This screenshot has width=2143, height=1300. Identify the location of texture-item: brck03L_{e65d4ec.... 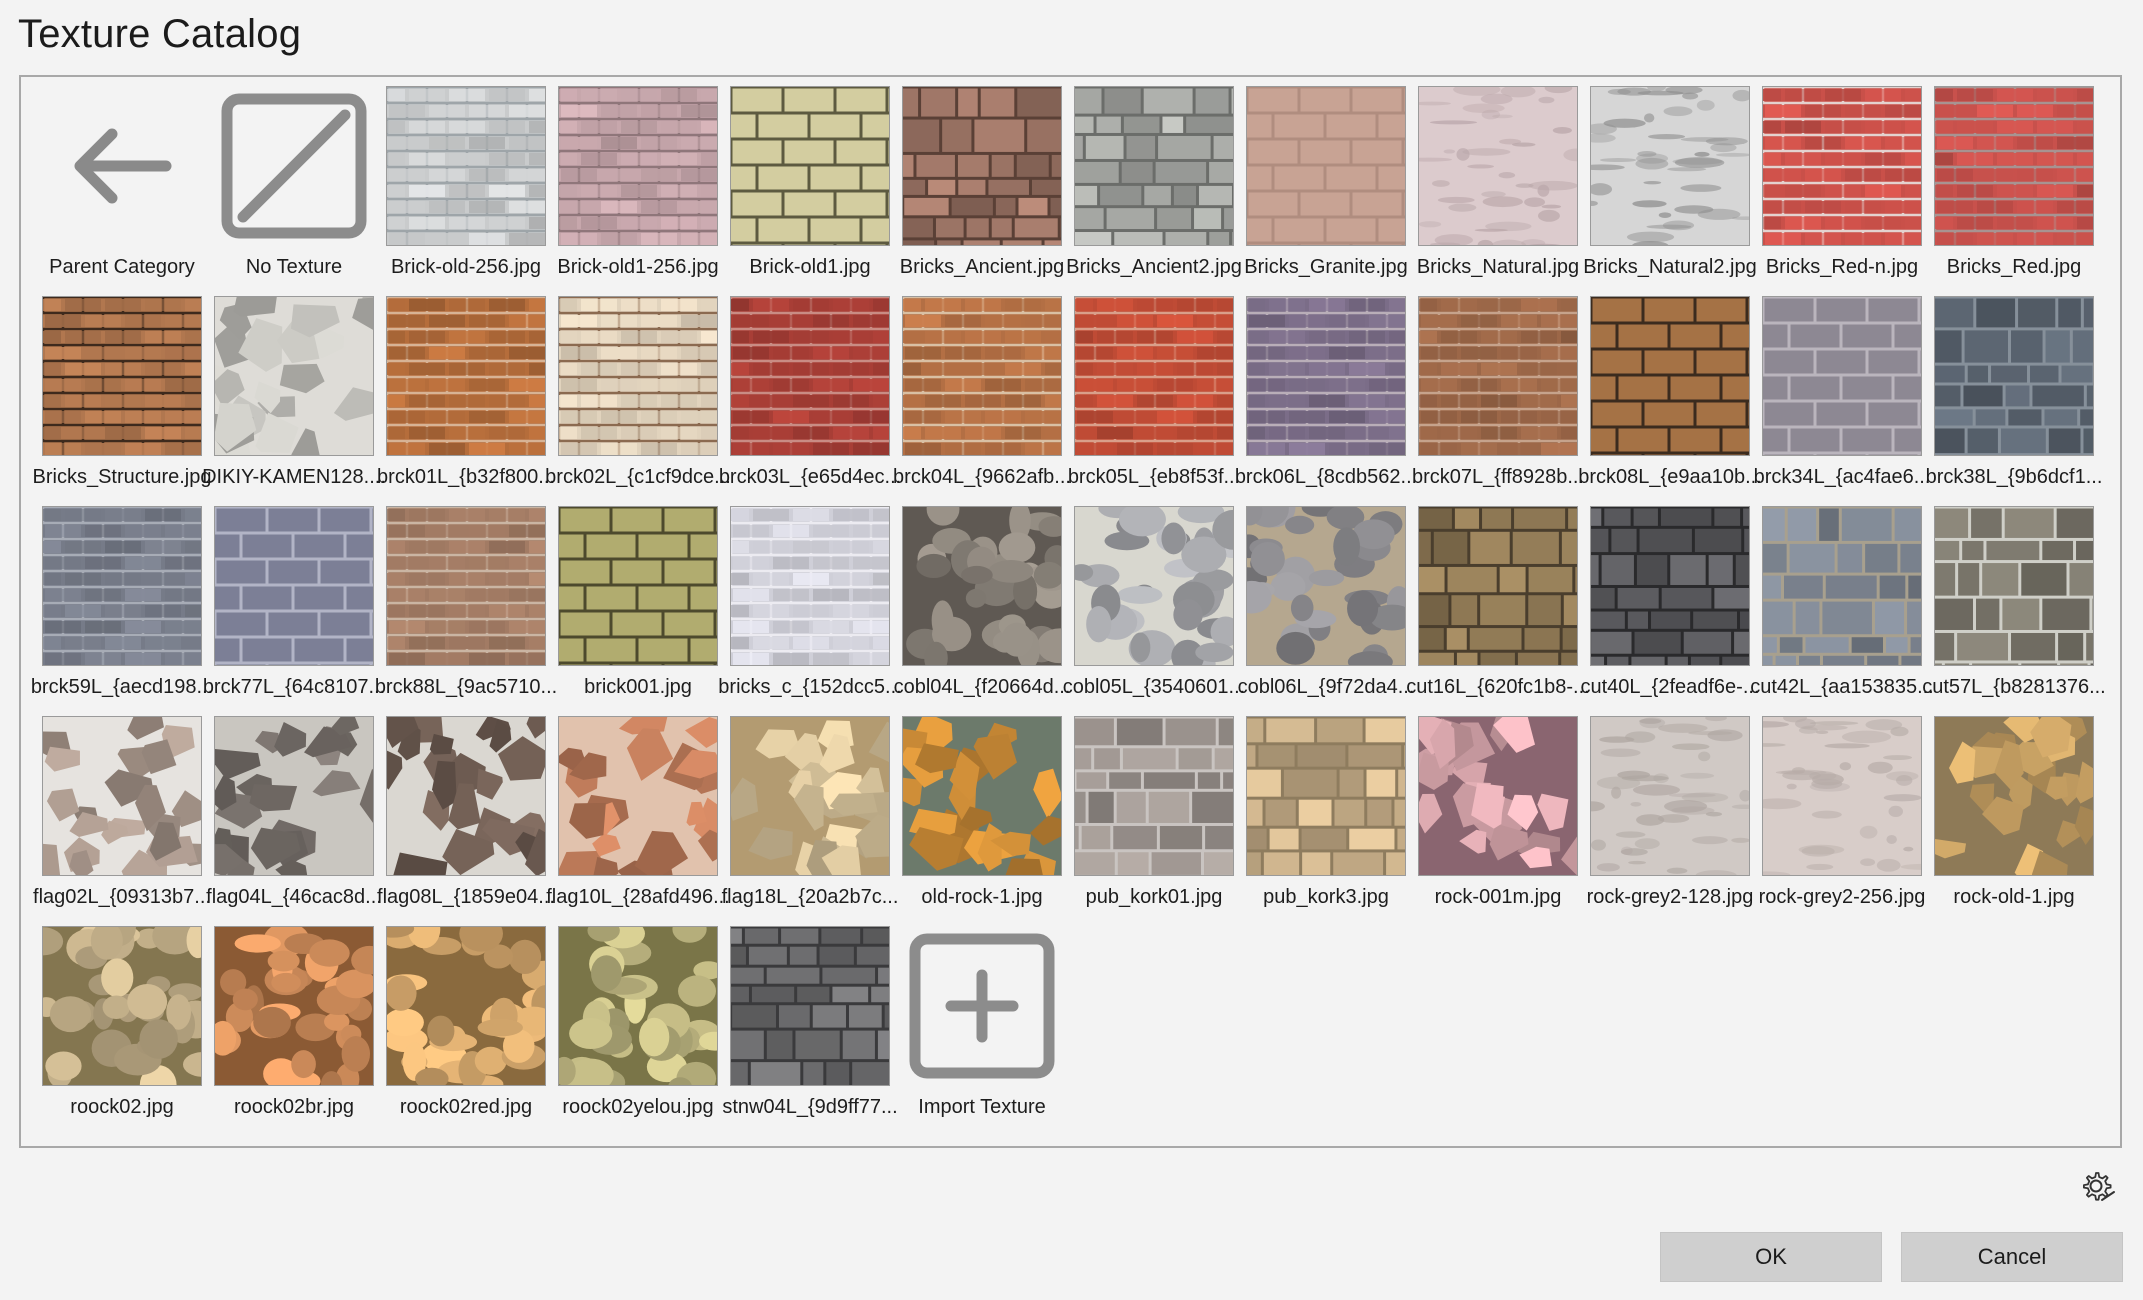
(808, 389).